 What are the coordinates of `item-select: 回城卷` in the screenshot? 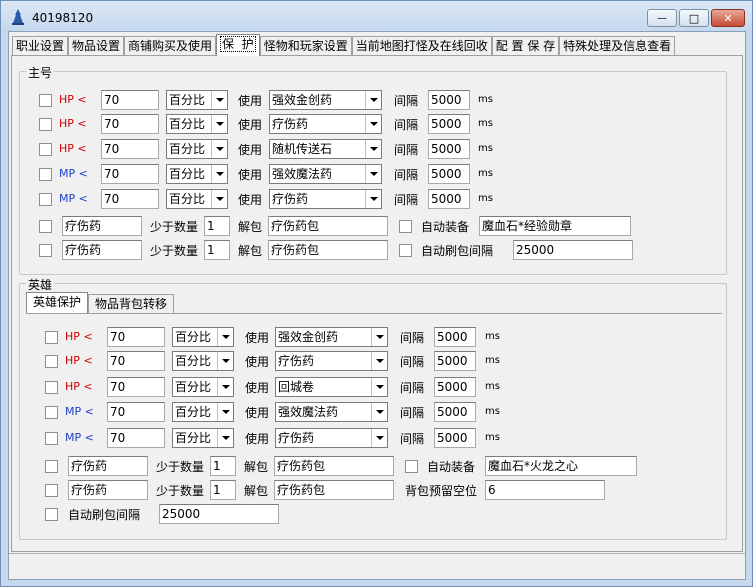 It's located at (331, 387).